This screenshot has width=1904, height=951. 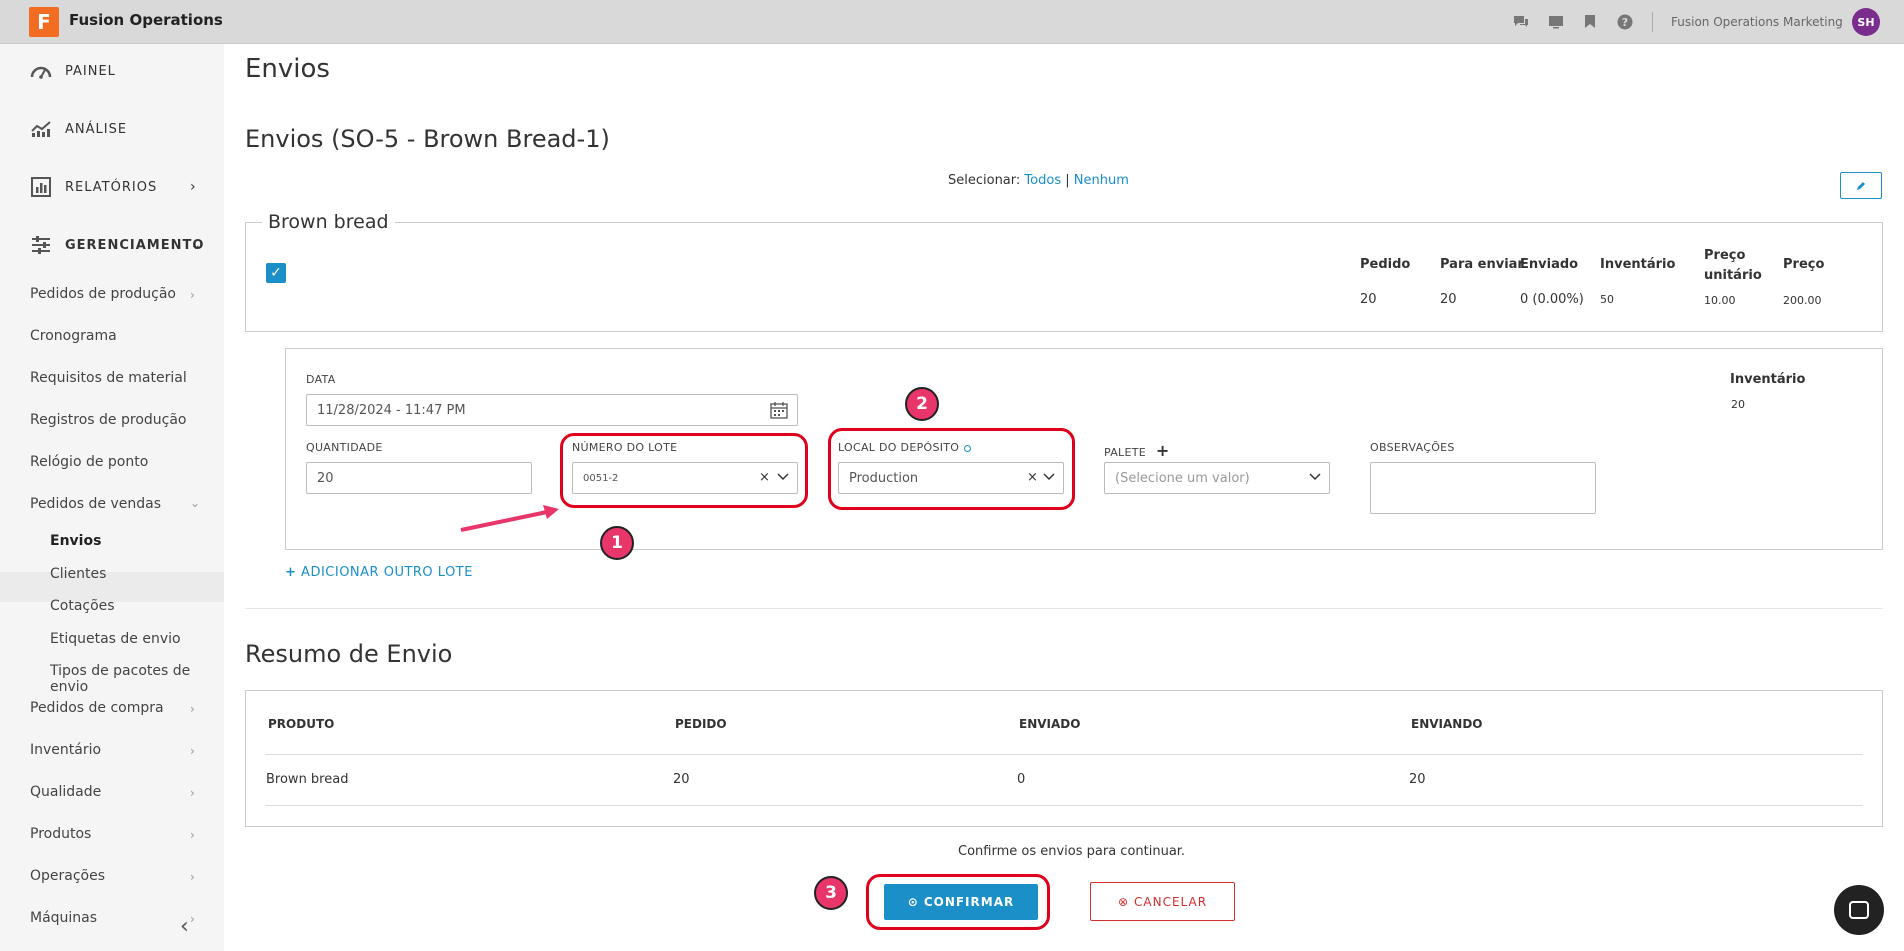 What do you see at coordinates (1733, 275) in the screenshot?
I see `header-preco-unitario-2: unitário` at bounding box center [1733, 275].